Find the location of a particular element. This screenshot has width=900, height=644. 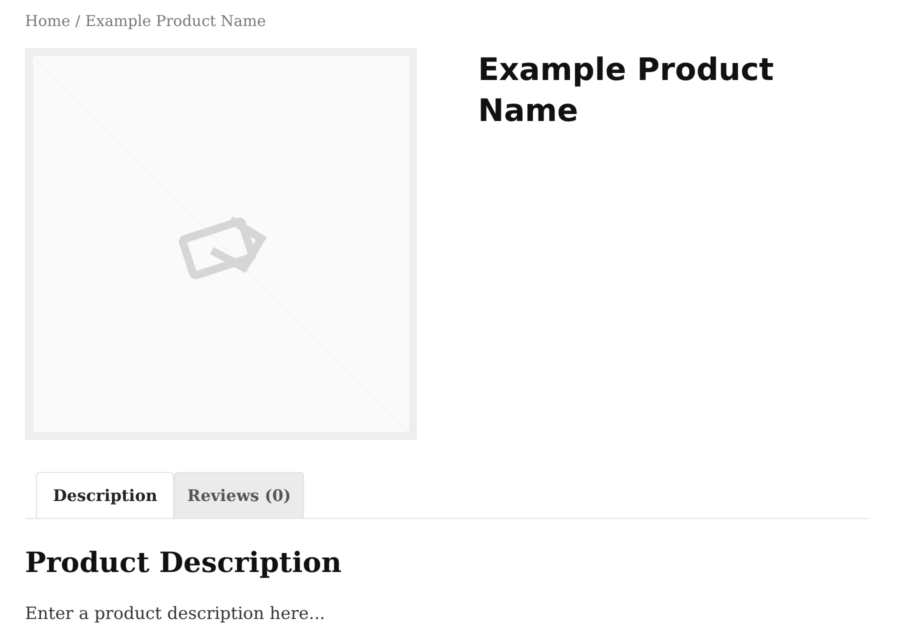

photos-icon is located at coordinates (222, 248).